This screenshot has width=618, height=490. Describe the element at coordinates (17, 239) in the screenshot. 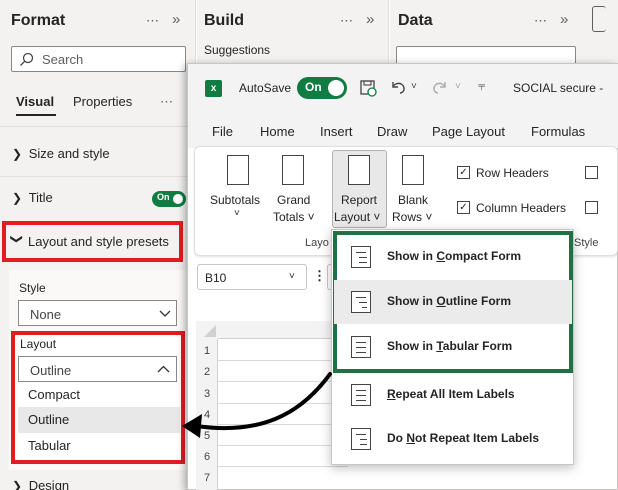

I see `chevron-down-icon: ❯` at that location.